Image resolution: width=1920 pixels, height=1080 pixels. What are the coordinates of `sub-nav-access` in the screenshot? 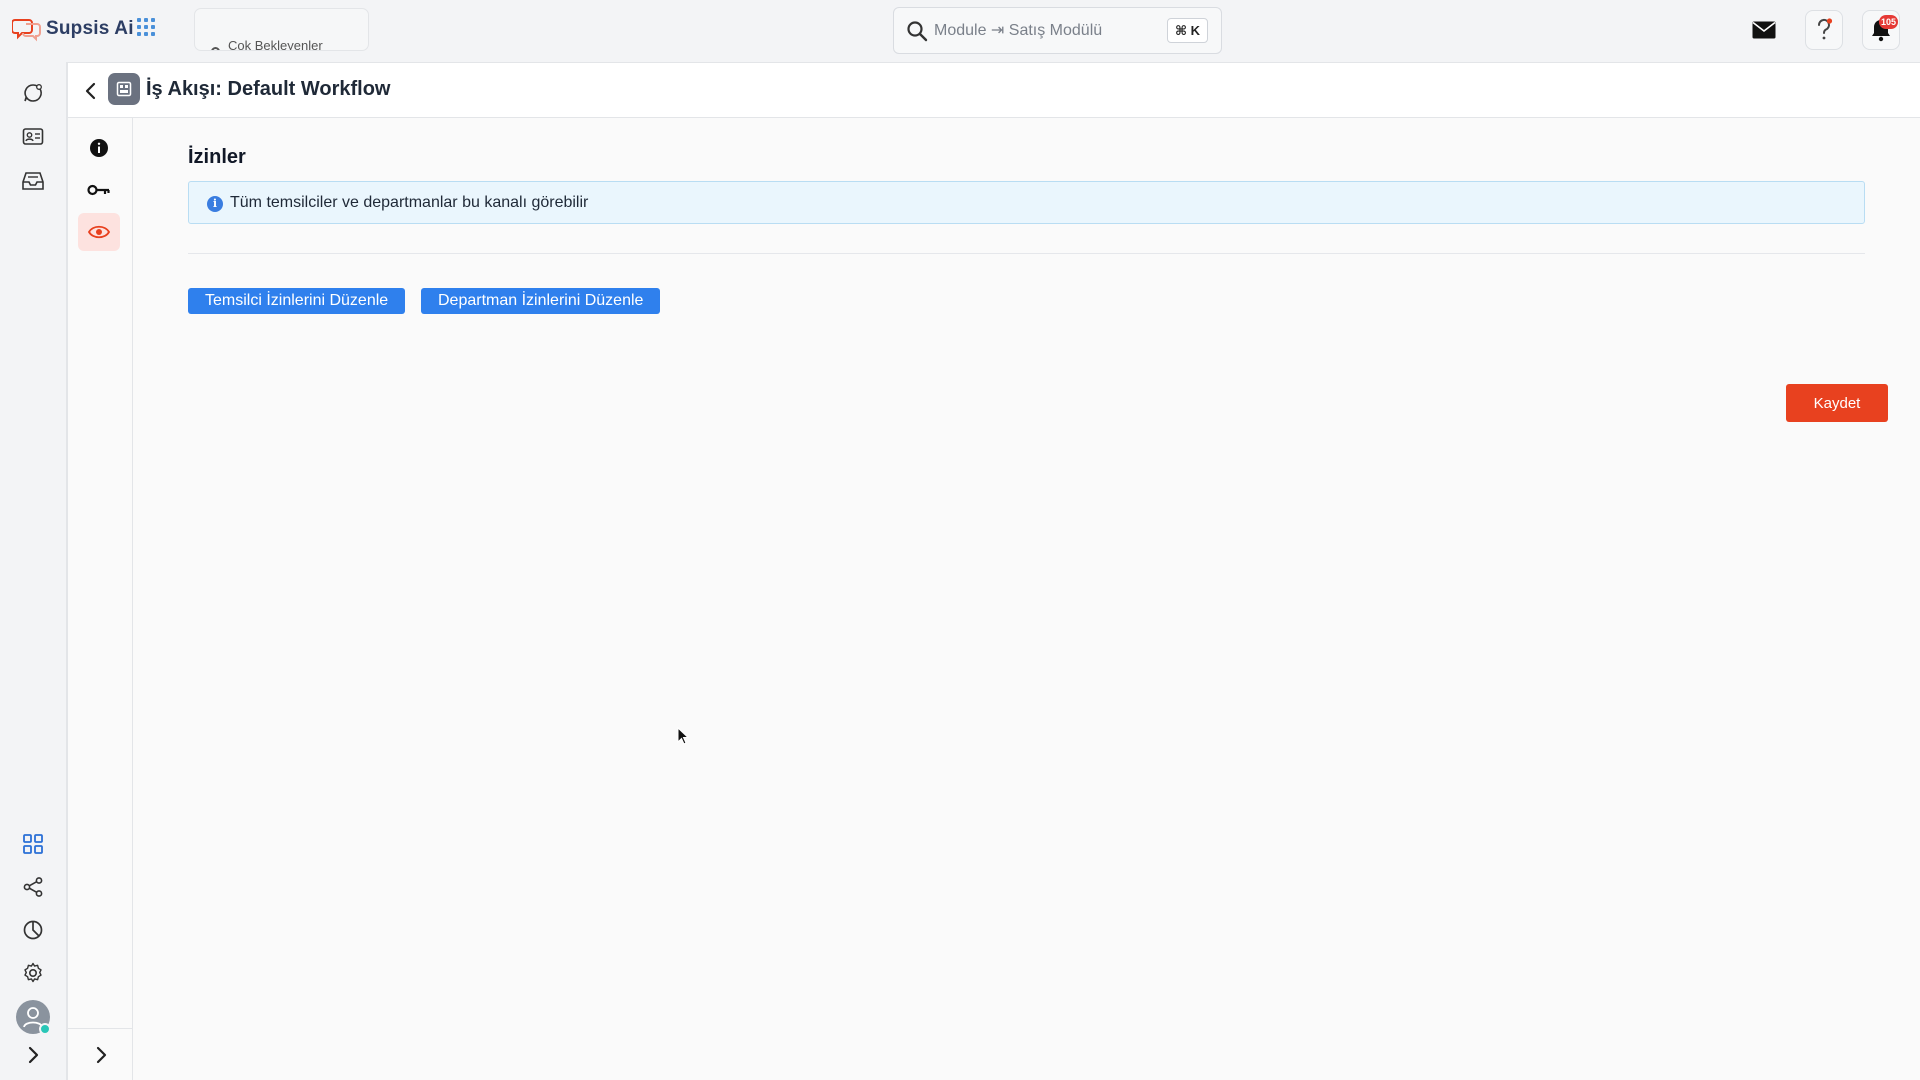 It's located at (99, 190).